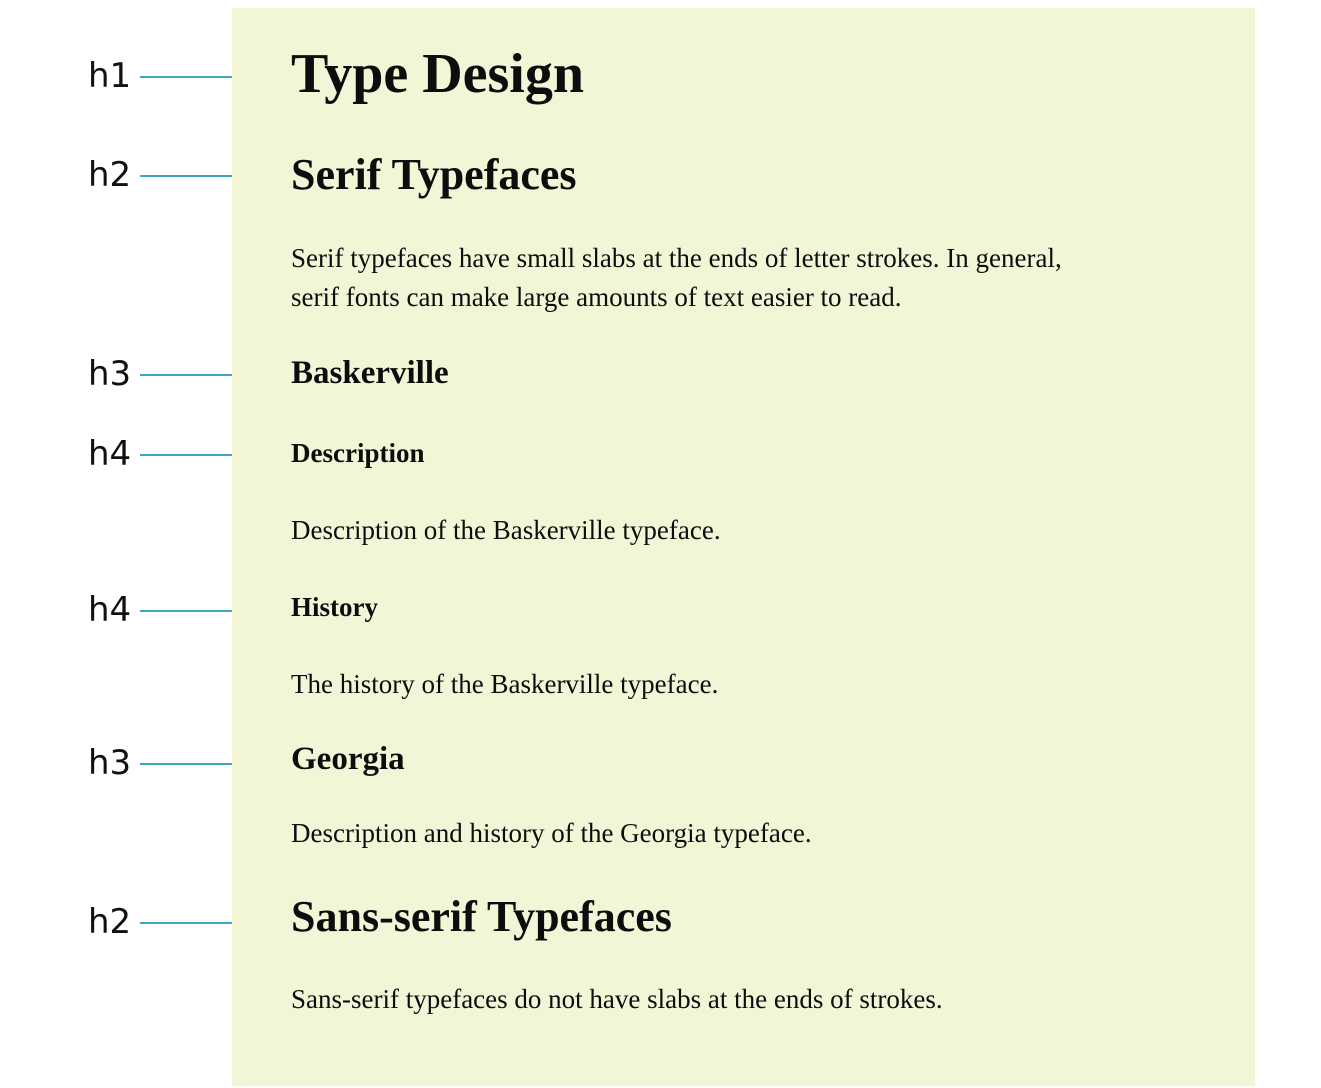 This screenshot has height=1088, width=1321. I want to click on page-title: Type Design, so click(437, 74).